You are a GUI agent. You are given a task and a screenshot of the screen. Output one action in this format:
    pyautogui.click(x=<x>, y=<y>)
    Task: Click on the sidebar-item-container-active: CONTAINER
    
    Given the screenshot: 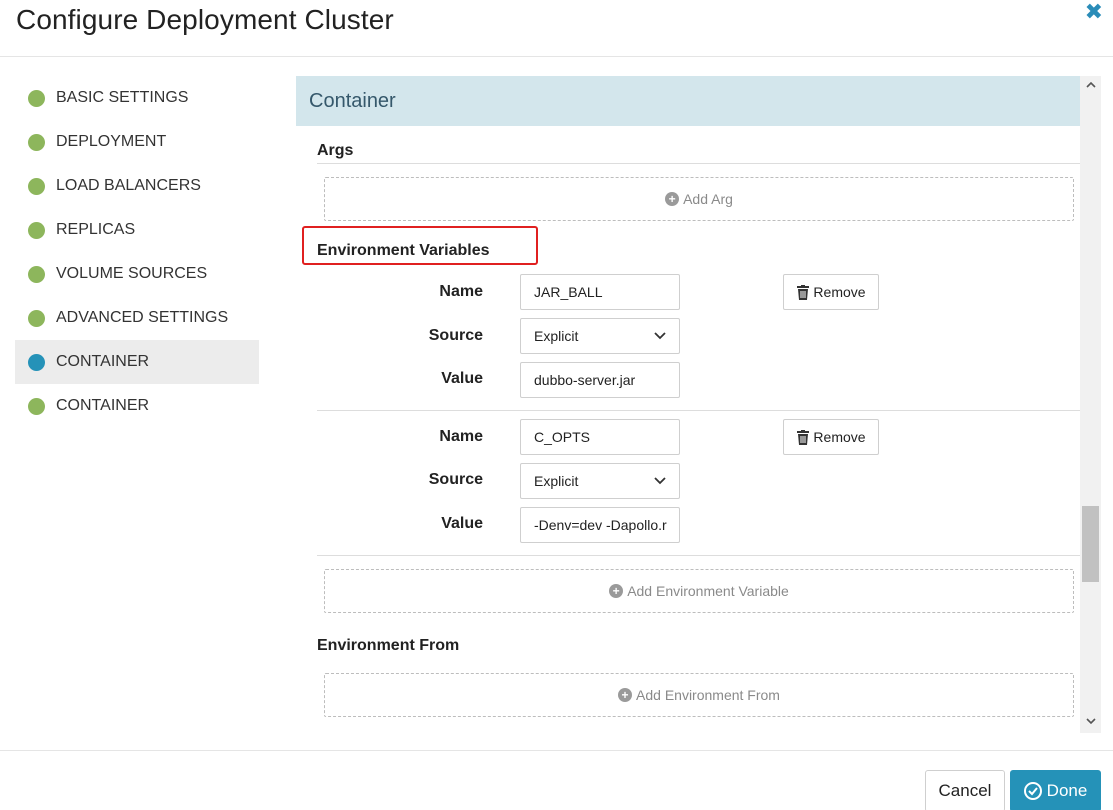 What is the action you would take?
    pyautogui.click(x=137, y=362)
    